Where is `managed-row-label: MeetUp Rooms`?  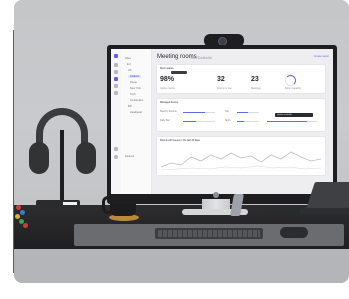
managed-row-label: MeetUp Rooms is located at coordinates (168, 111).